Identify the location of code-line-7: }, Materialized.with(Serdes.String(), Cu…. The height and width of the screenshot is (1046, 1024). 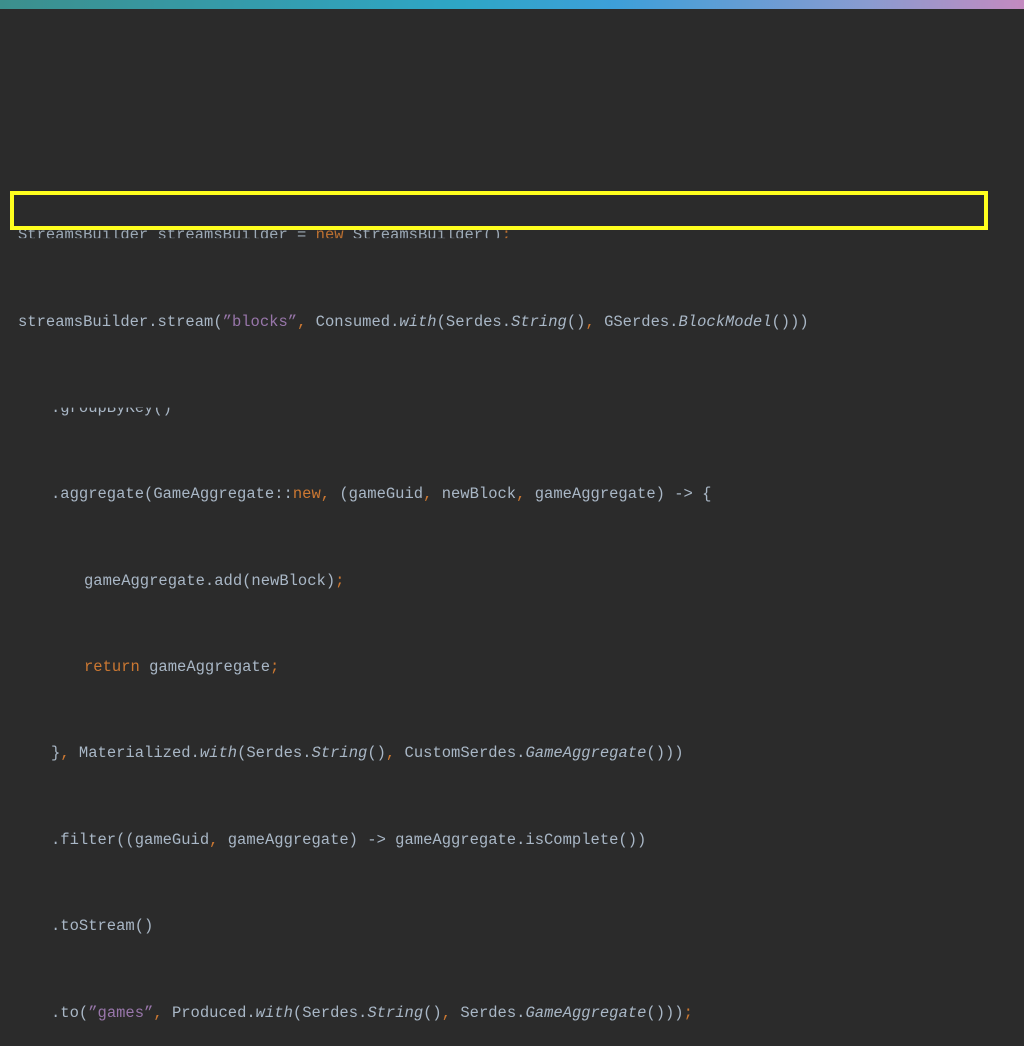
(367, 753).